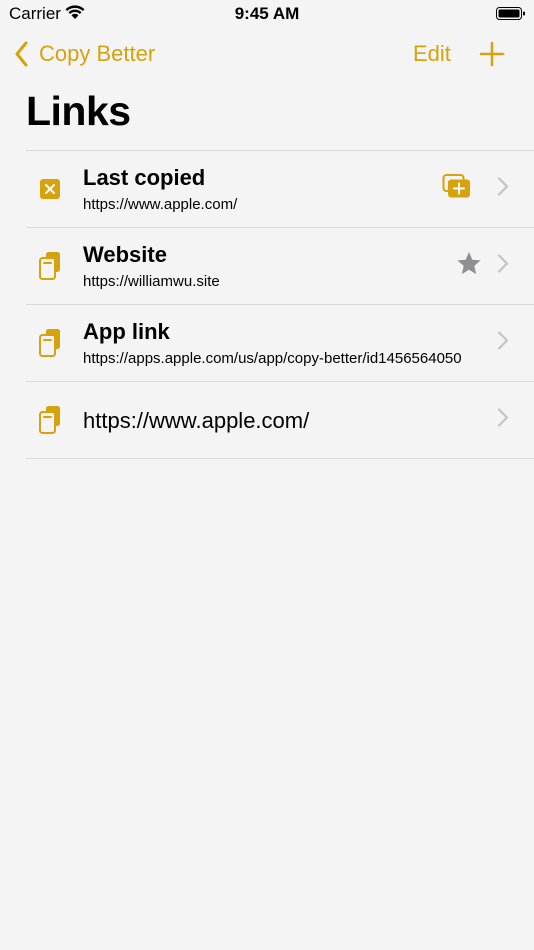 The width and height of the screenshot is (534, 950). Describe the element at coordinates (267, 56) in the screenshot. I see `navigation-bar: Copy Better Edit` at that location.